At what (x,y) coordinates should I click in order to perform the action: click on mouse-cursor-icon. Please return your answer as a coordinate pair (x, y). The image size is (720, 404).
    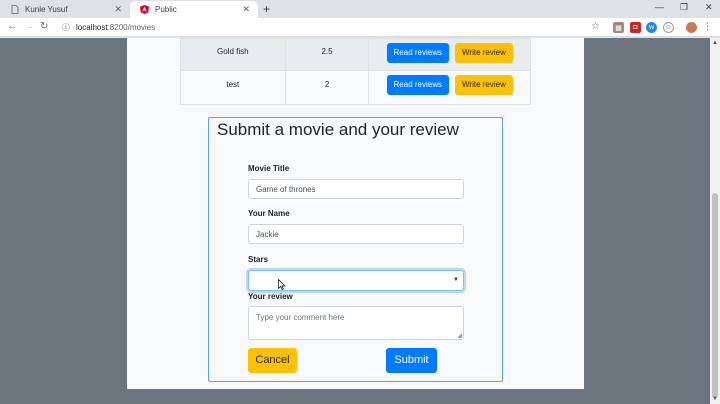
    Looking at the image, I should click on (282, 286).